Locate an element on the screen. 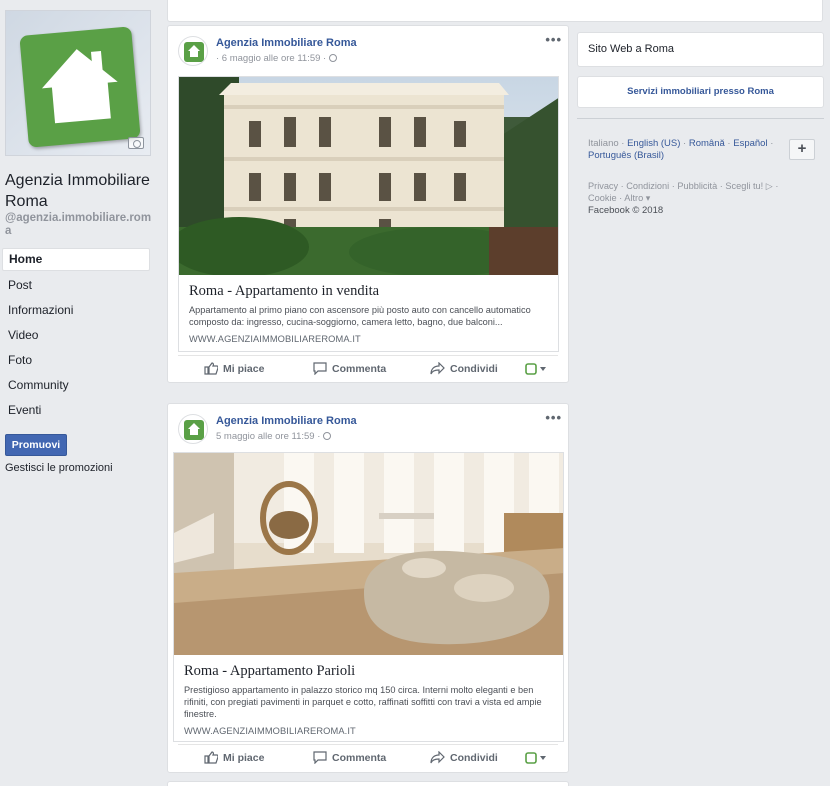 Image resolution: width=830 pixels, height=786 pixels. language-link-romana: Română is located at coordinates (707, 143).